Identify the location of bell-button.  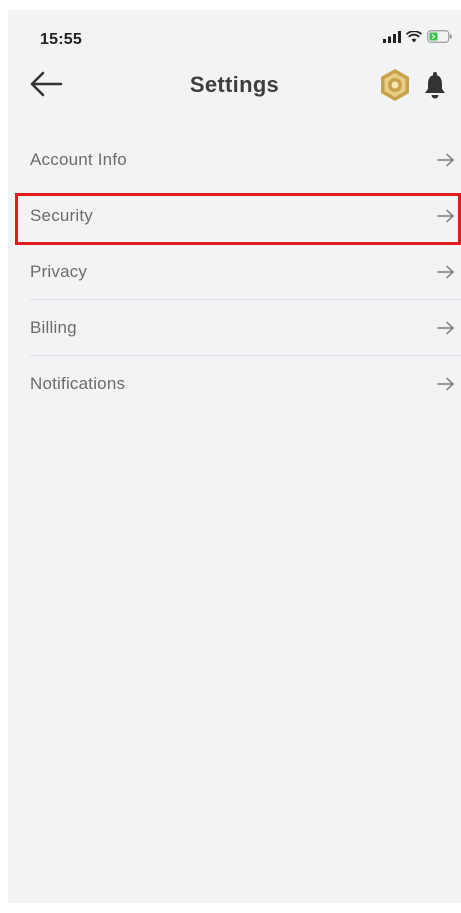
(435, 87).